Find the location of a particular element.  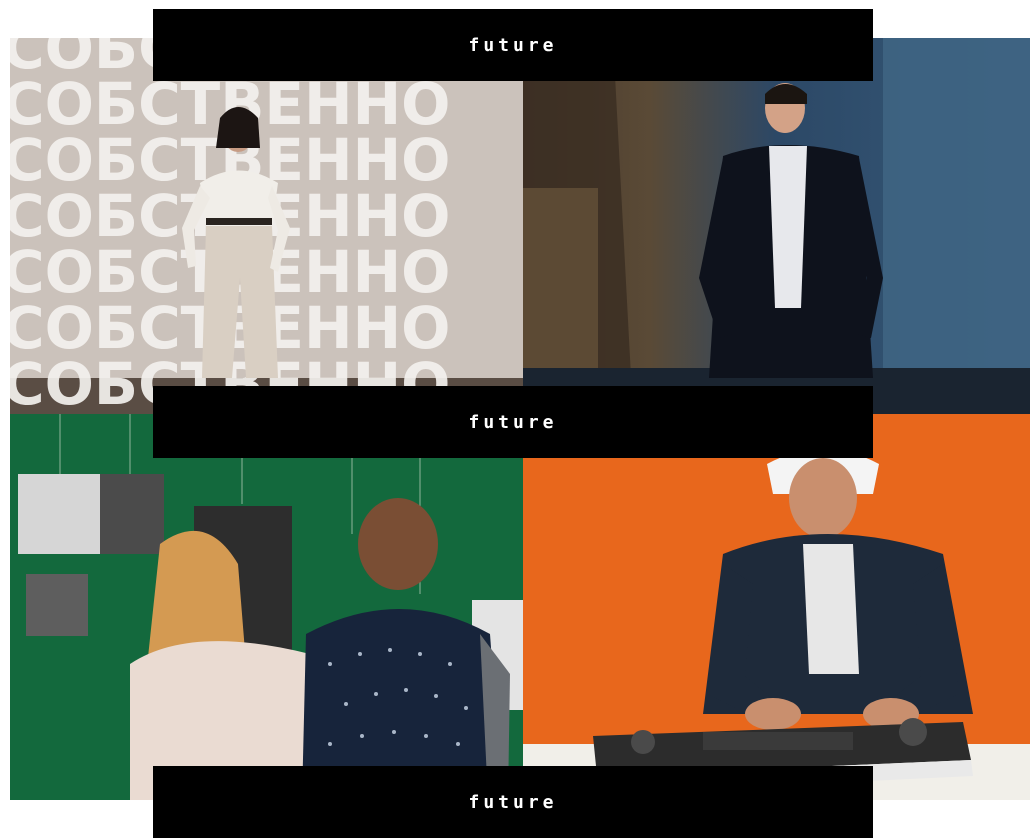

future-banner-middle: future is located at coordinates (513, 422).